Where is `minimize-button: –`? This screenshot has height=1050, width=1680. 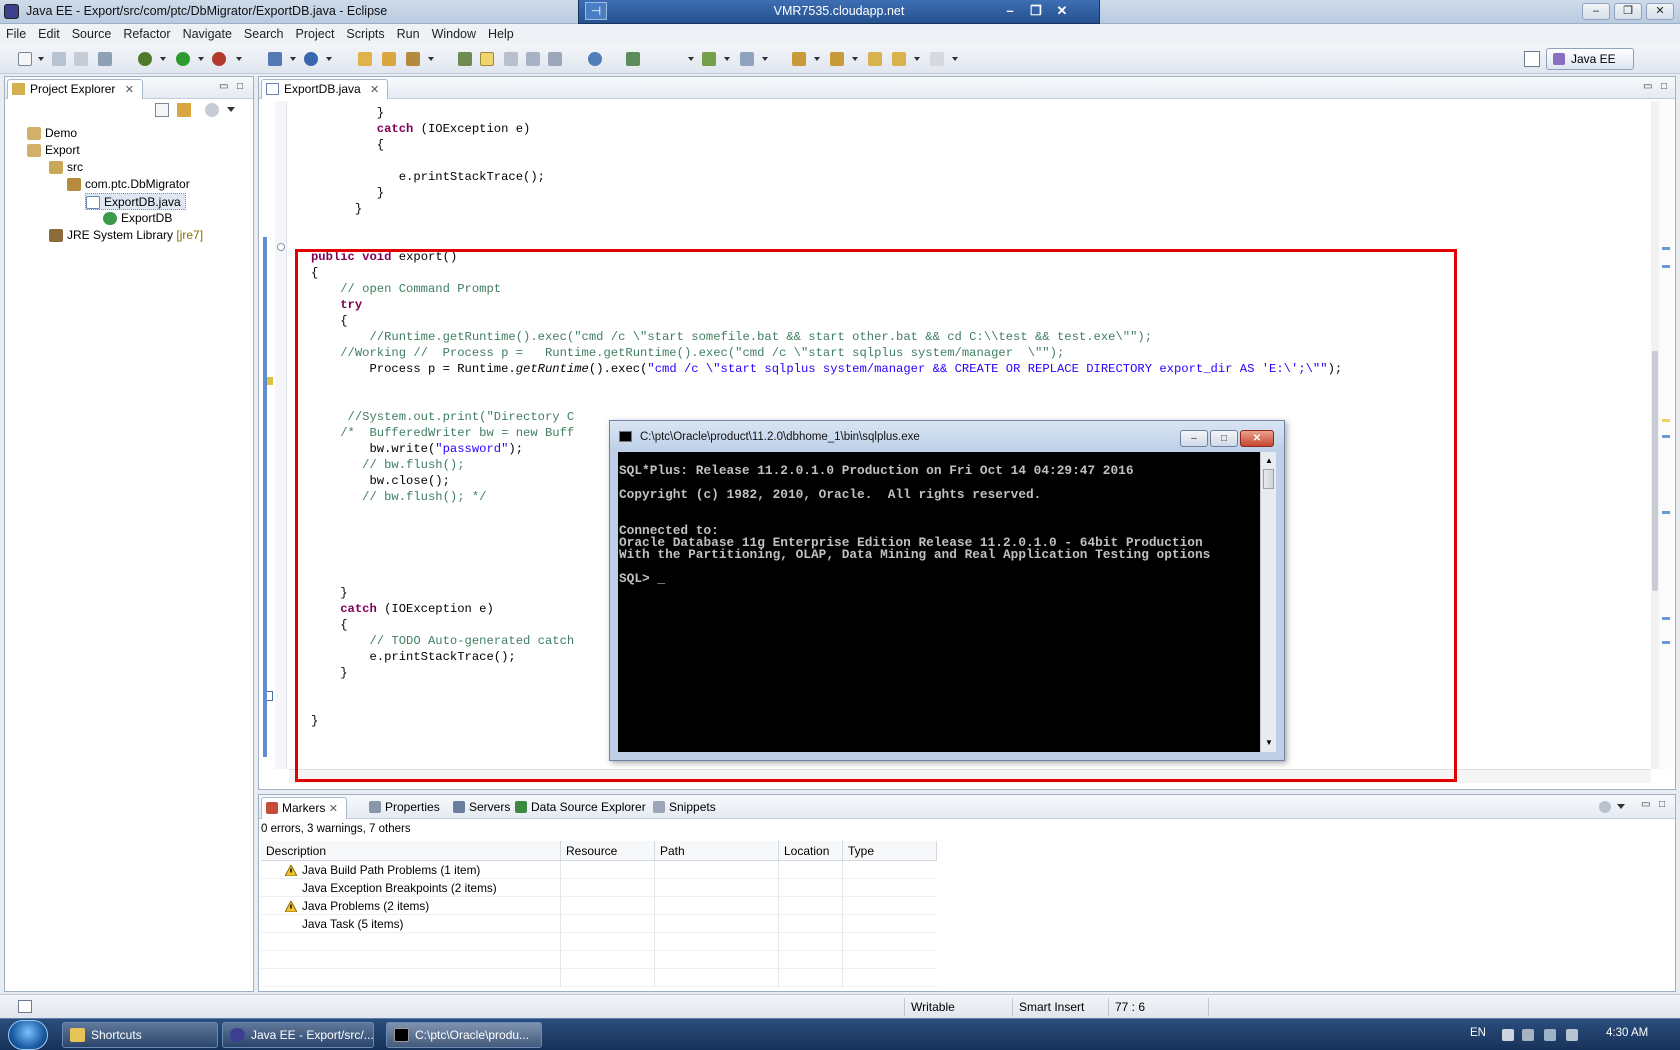
minimize-button: – is located at coordinates (1596, 11).